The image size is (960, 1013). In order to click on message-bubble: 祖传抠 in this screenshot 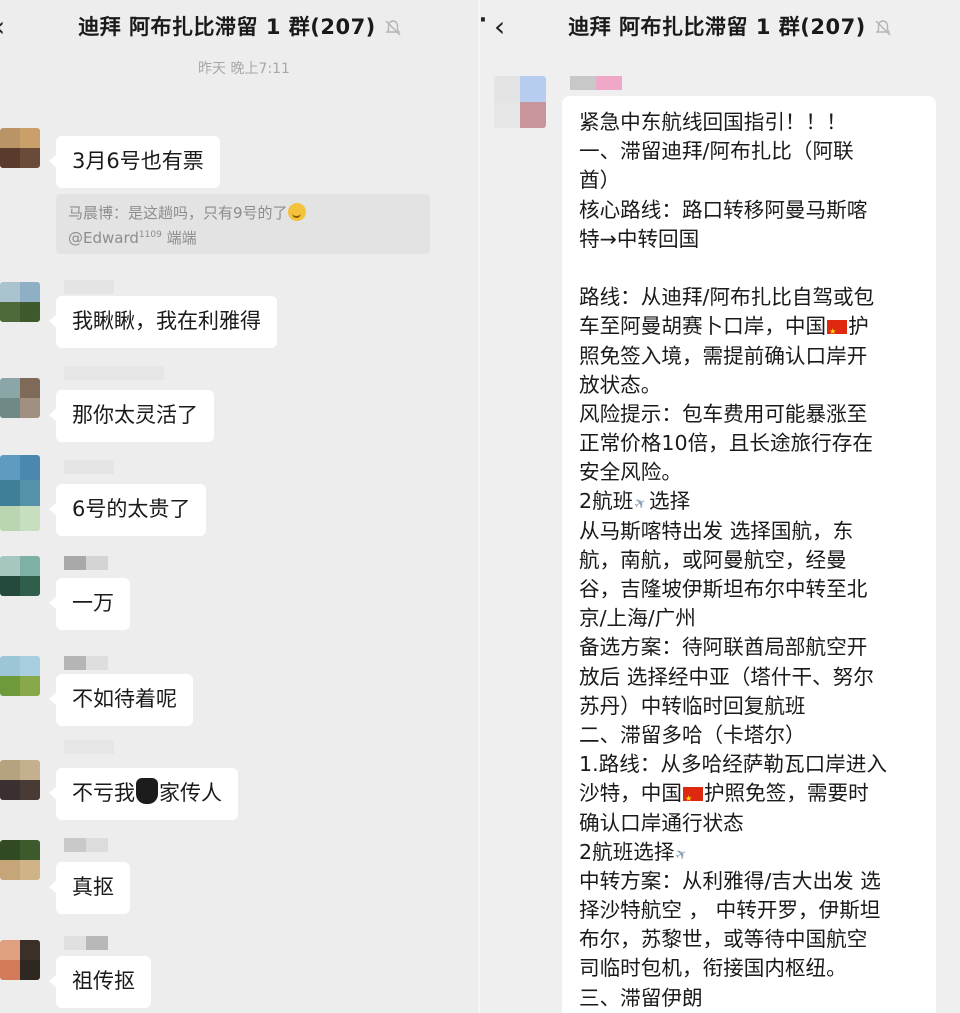, I will do `click(100, 982)`.